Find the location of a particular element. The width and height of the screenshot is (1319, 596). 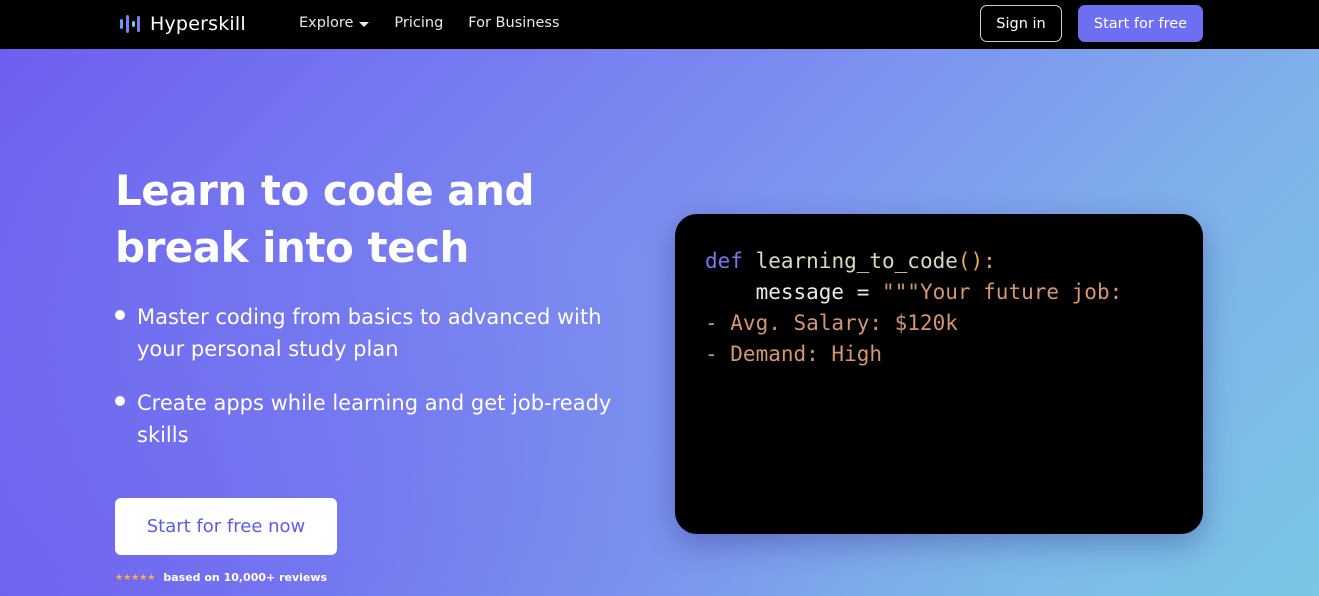

main-nav: Explore Pricing For Business is located at coordinates (429, 23).